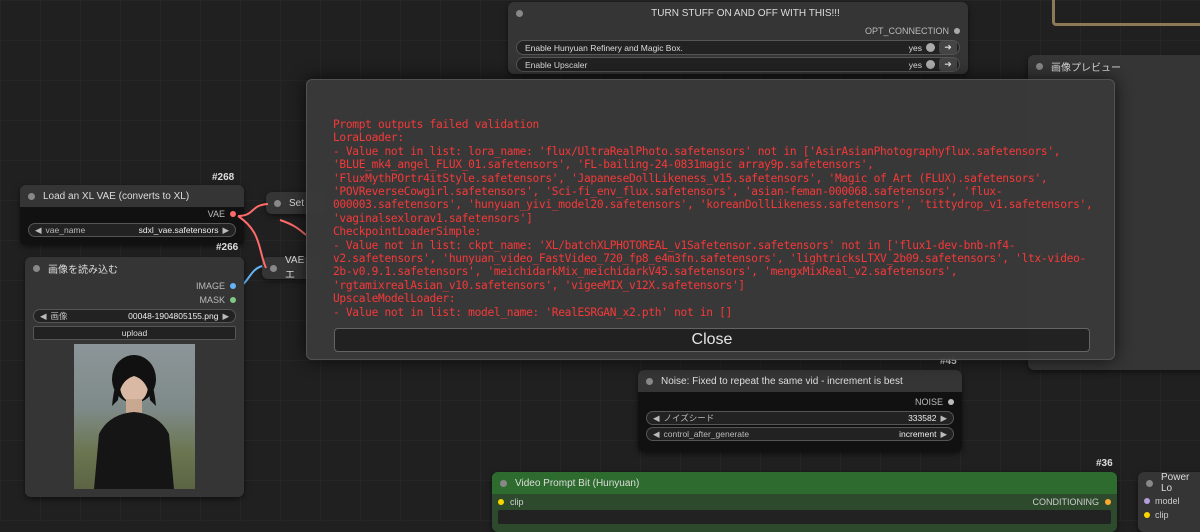 This screenshot has height=532, width=1200. Describe the element at coordinates (922, 418) in the screenshot. I see `widget-value: 333582` at that location.